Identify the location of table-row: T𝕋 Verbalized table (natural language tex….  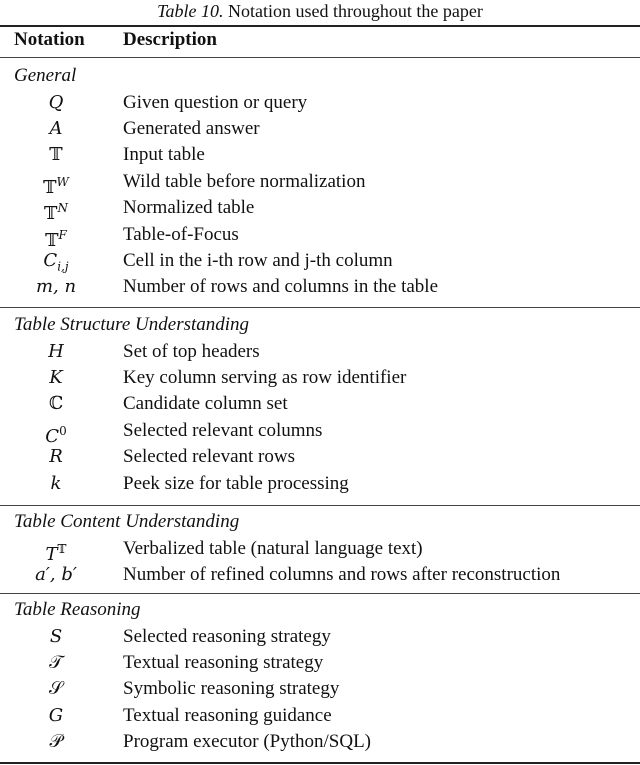
(320, 550).